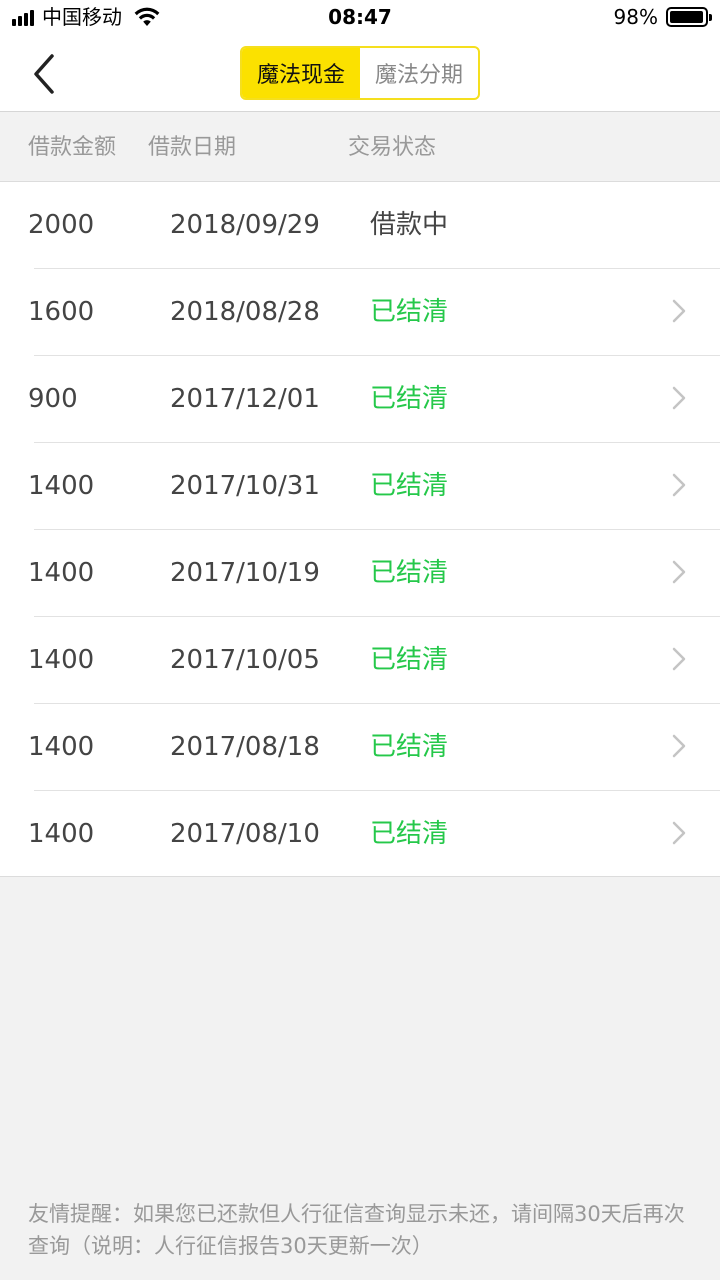  Describe the element at coordinates (392, 147) in the screenshot. I see `header-transaction-status: 交易状态` at that location.